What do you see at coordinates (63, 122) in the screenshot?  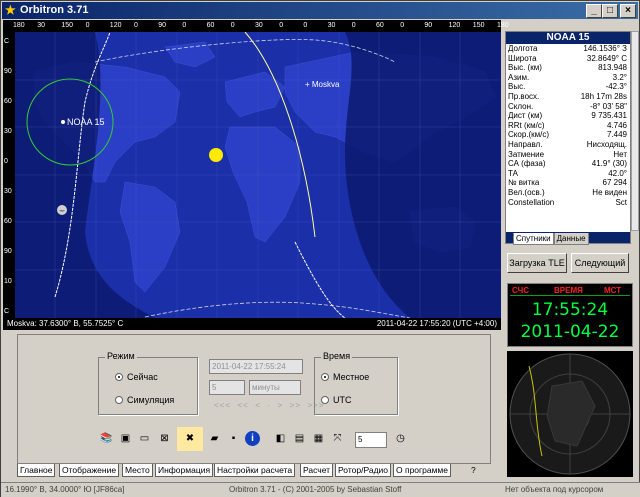 I see `satellite-marker` at bounding box center [63, 122].